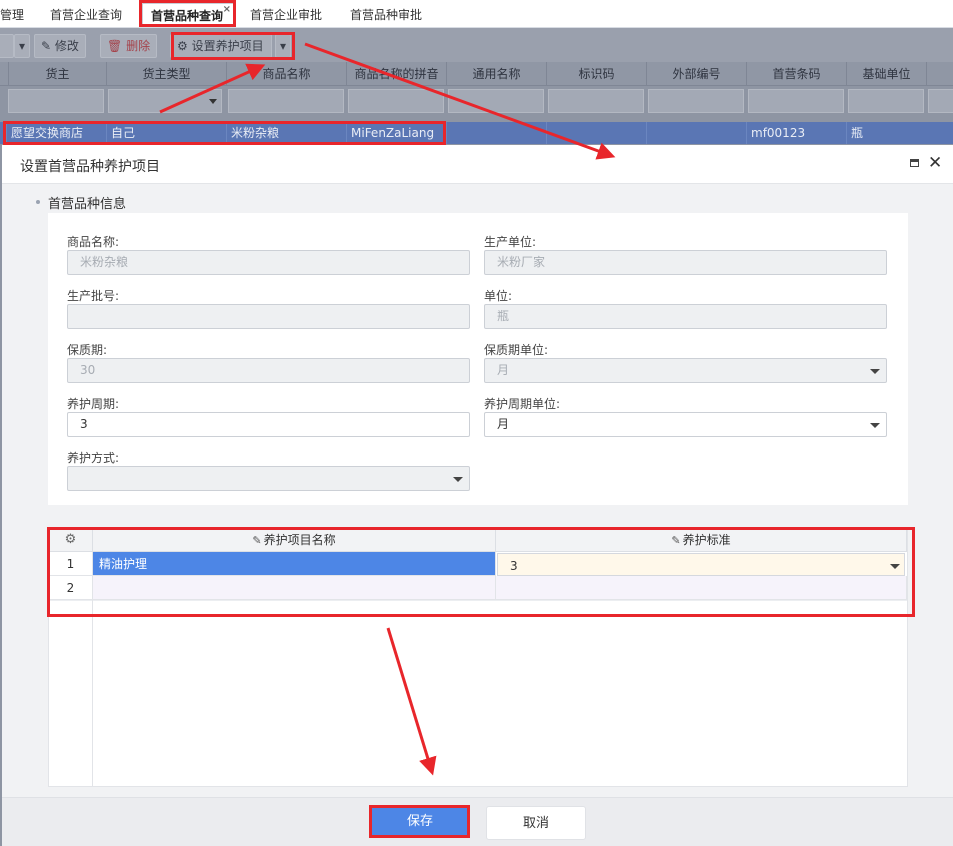 The image size is (953, 846). Describe the element at coordinates (886, 74) in the screenshot. I see `column-header: 基础单位` at that location.